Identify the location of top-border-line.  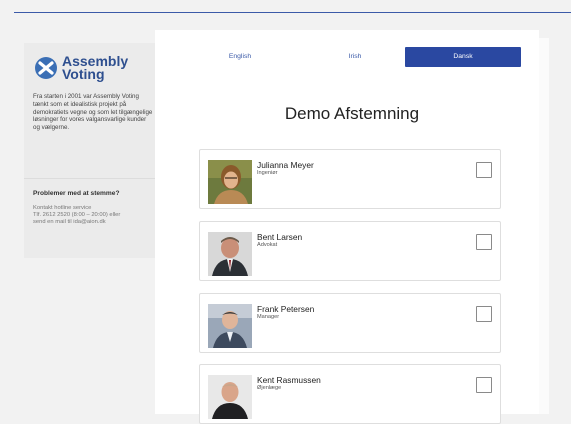
(292, 12).